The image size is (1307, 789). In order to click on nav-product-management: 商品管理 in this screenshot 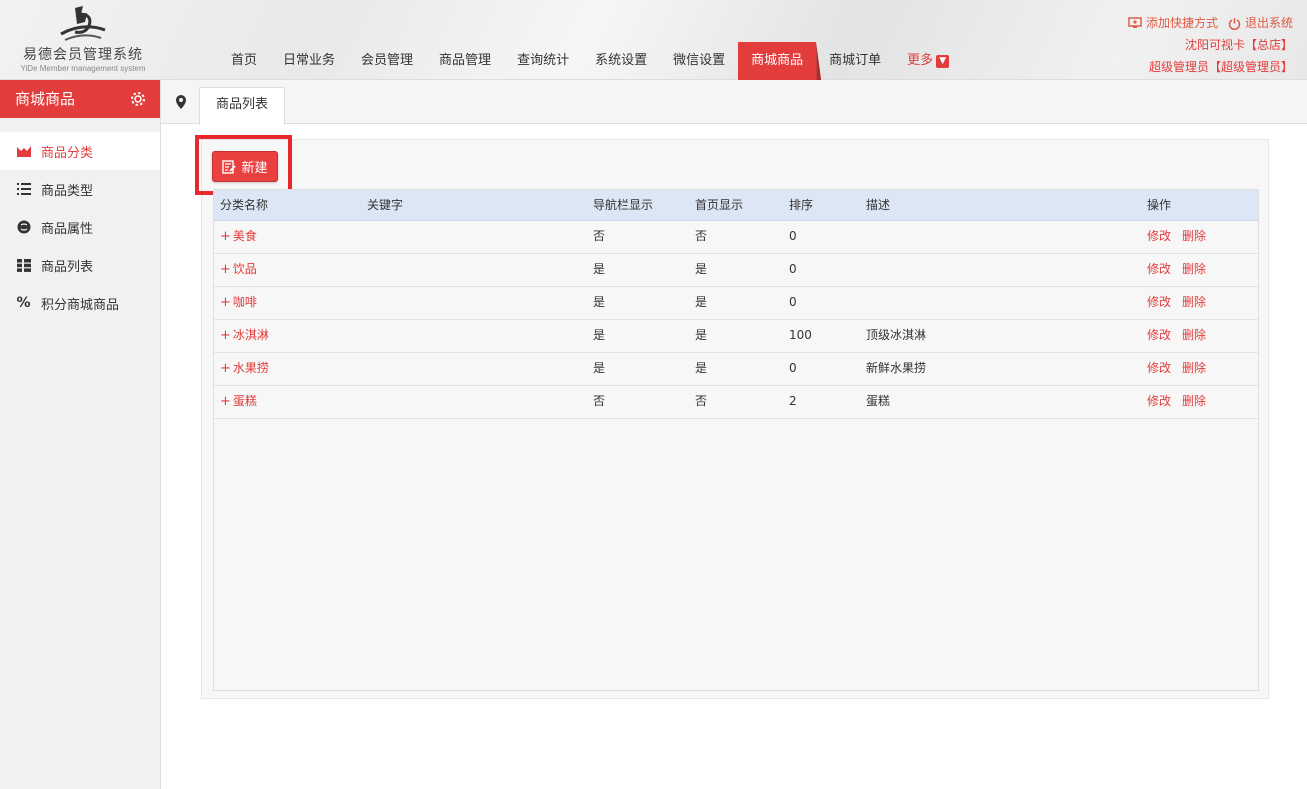, I will do `click(465, 61)`.